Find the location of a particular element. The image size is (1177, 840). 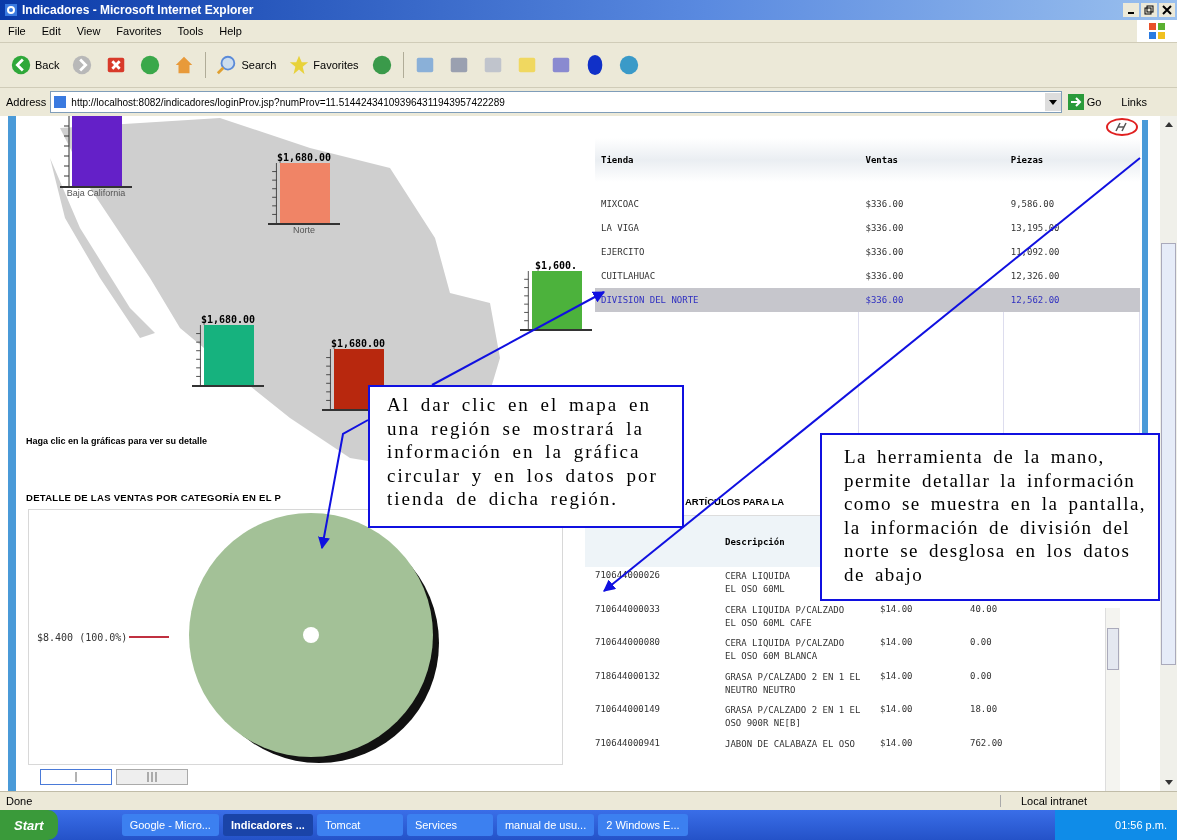

column-header: Ventas is located at coordinates (932, 160).